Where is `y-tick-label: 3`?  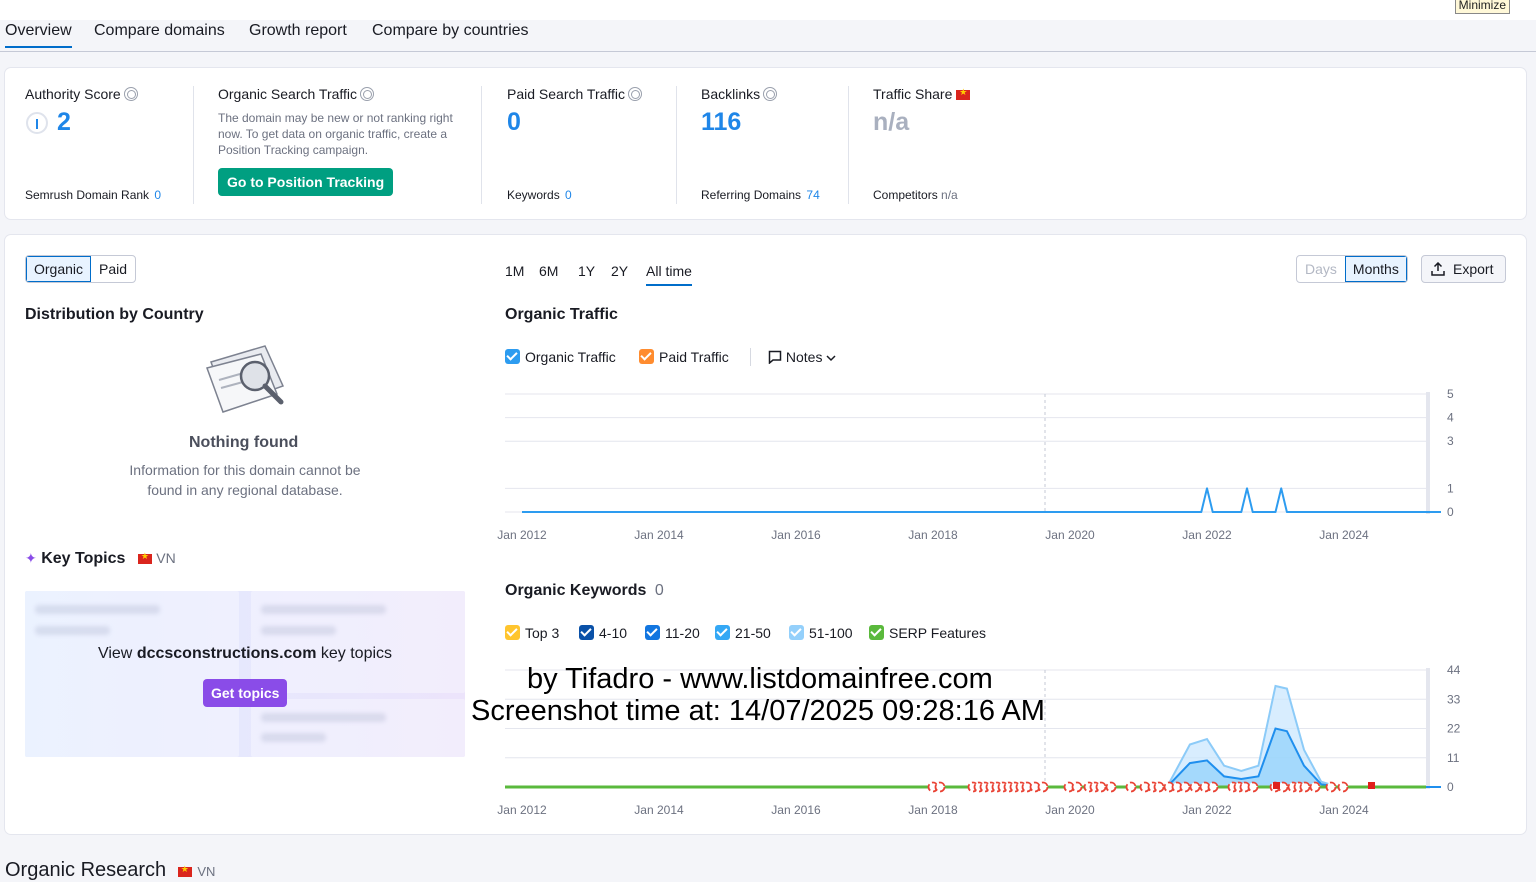 y-tick-label: 3 is located at coordinates (1450, 441).